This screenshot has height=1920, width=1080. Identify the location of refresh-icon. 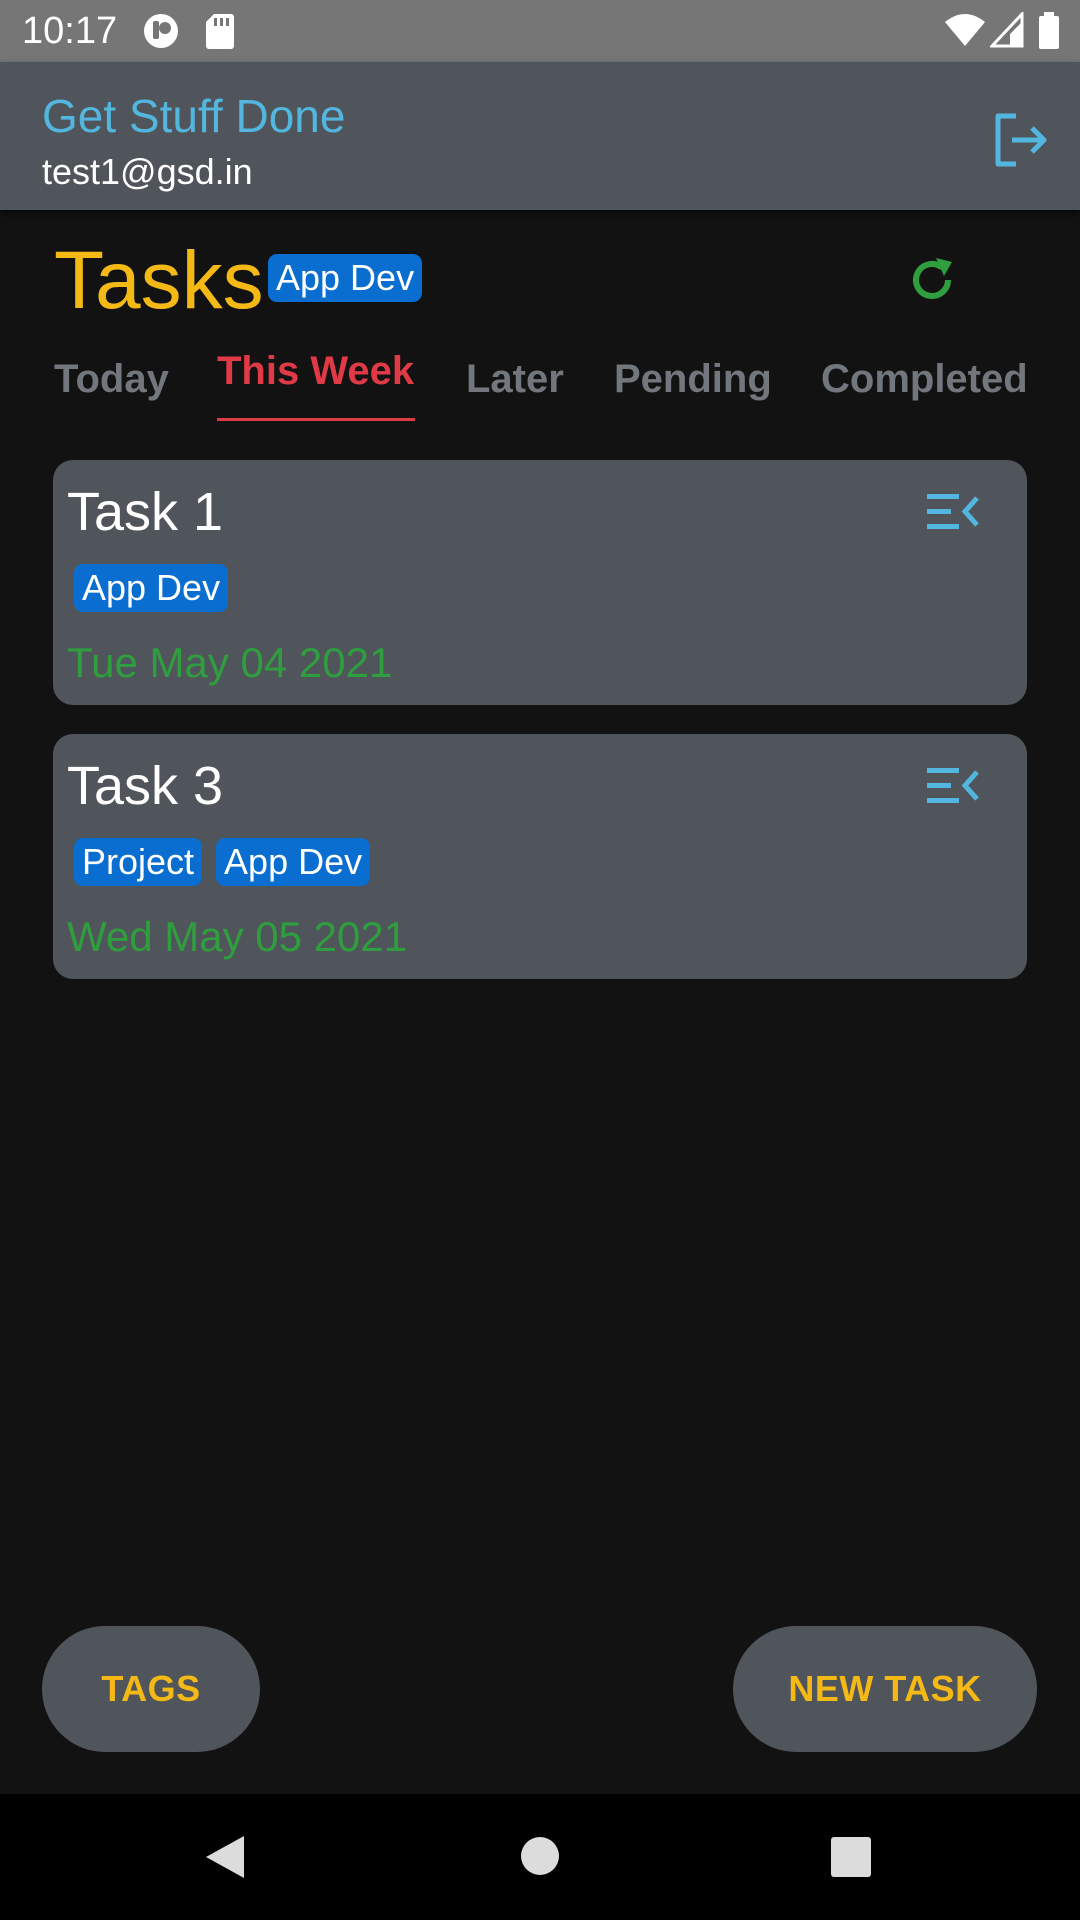
(932, 280).